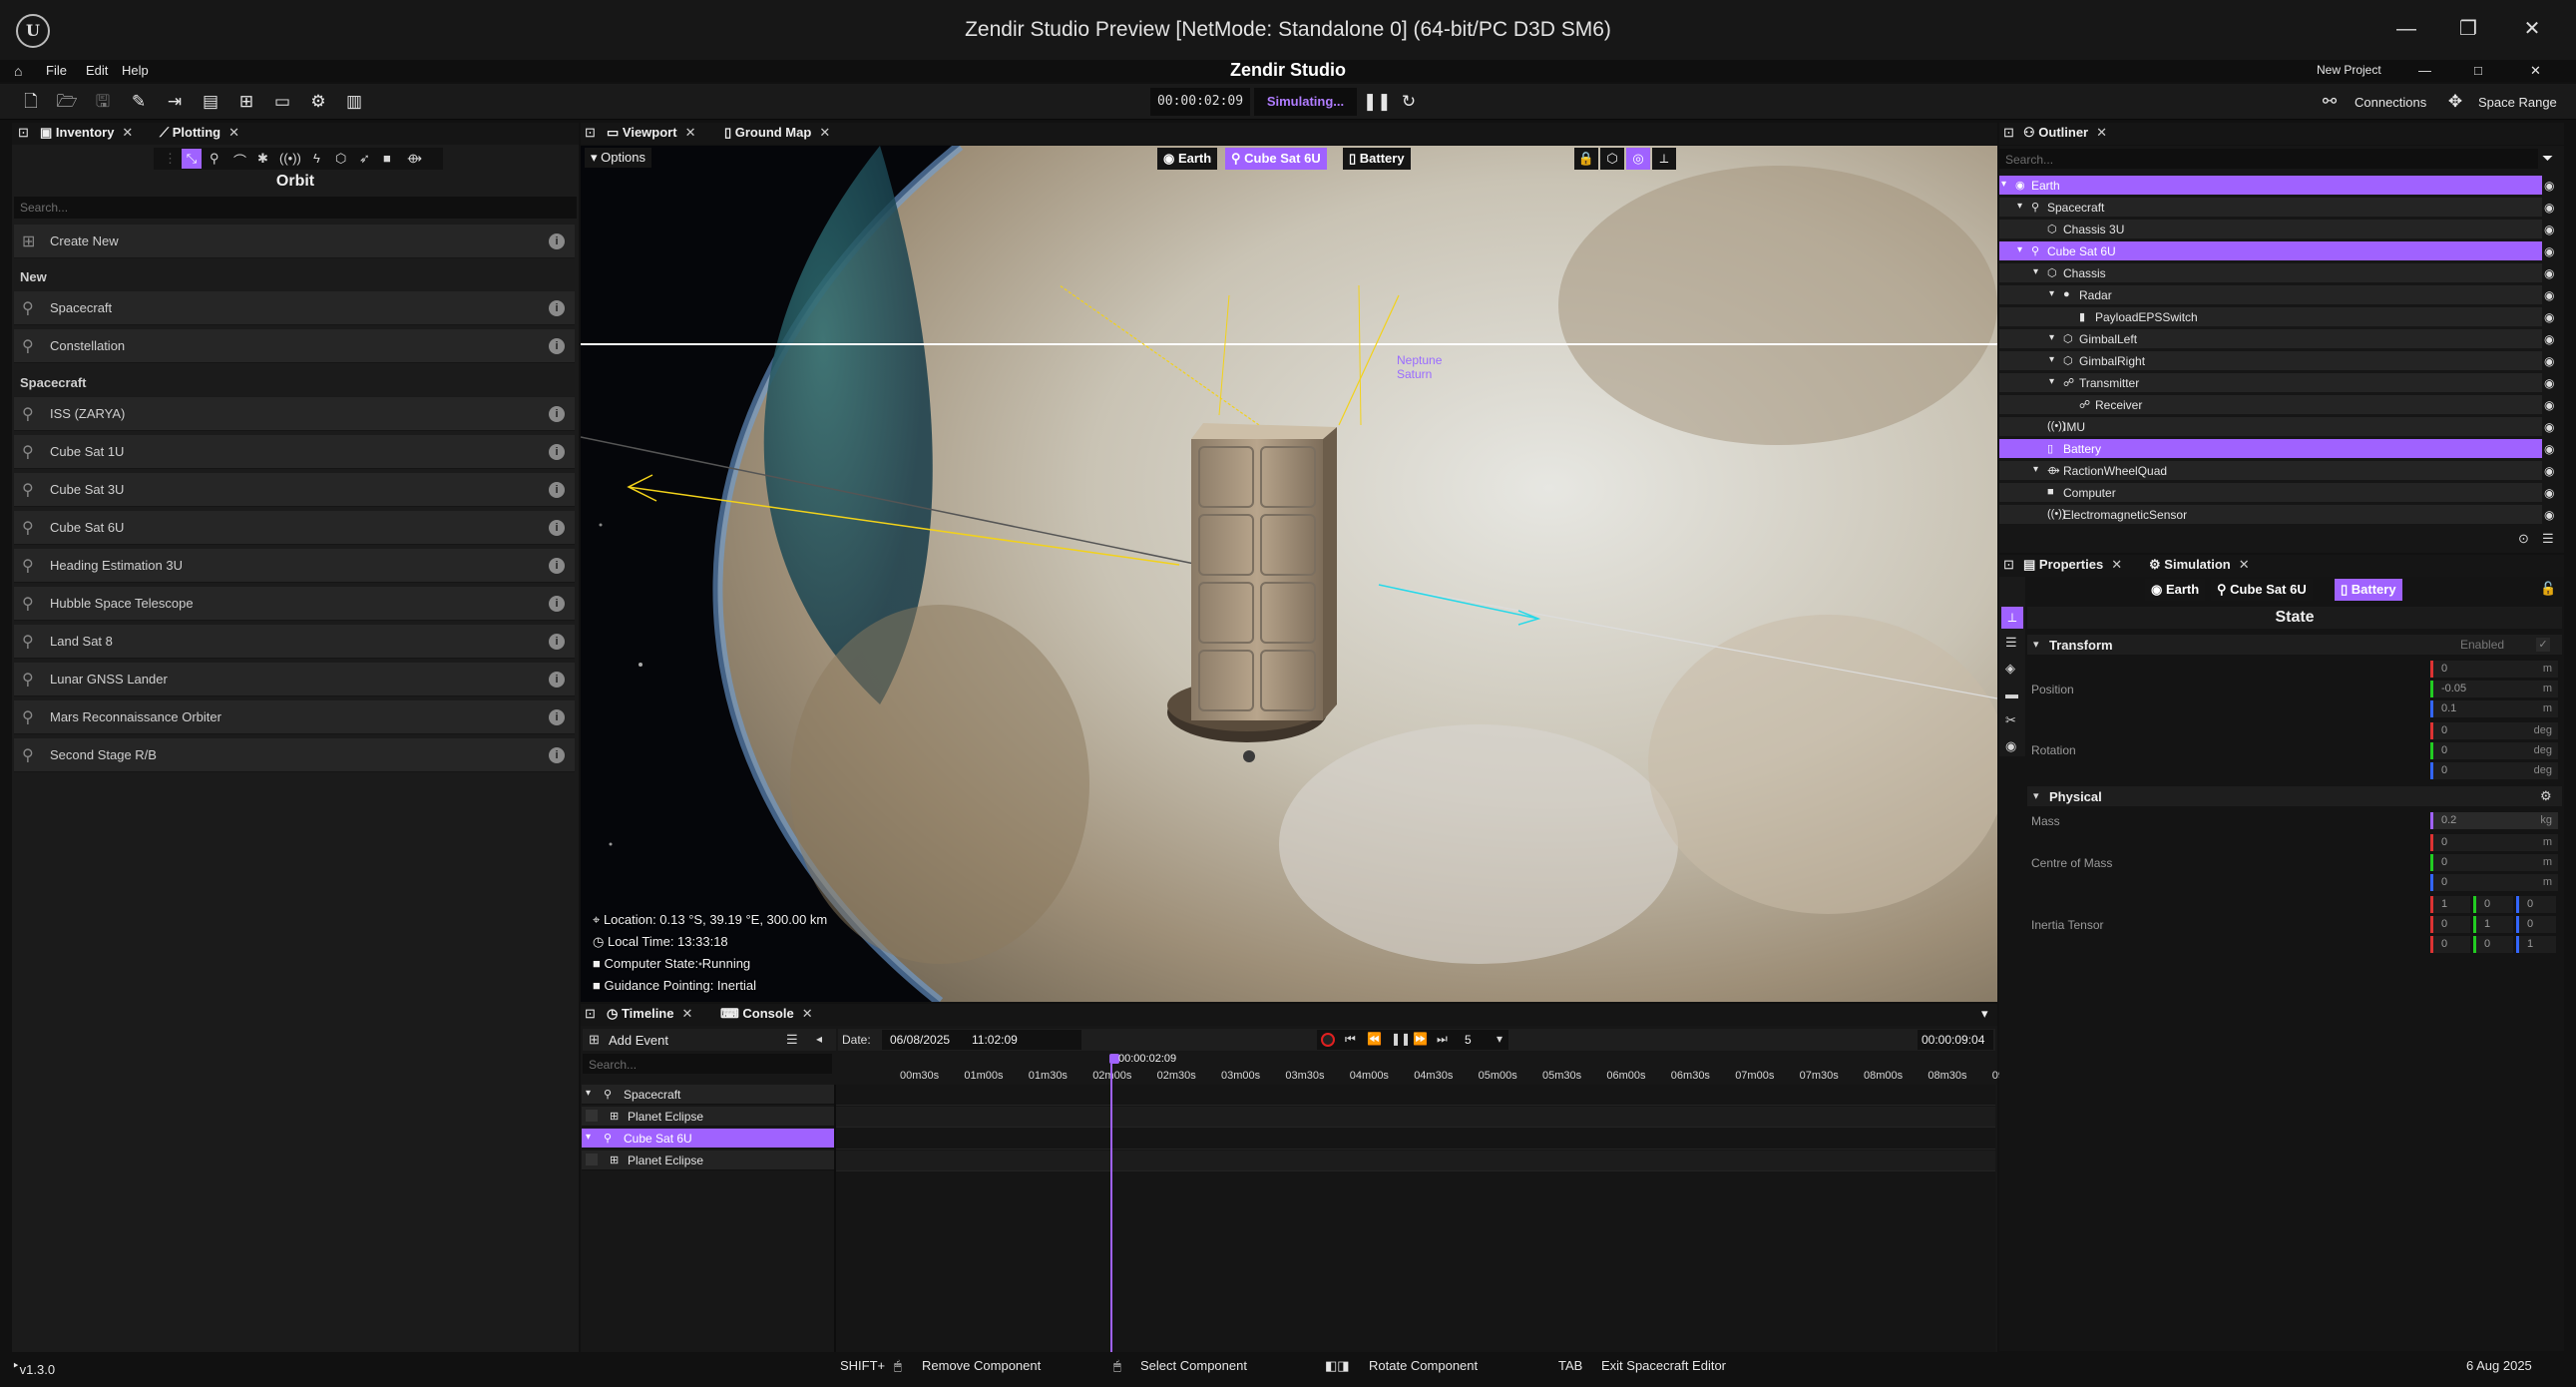  I want to click on crumb-earth: ◉ Earth, so click(2175, 590).